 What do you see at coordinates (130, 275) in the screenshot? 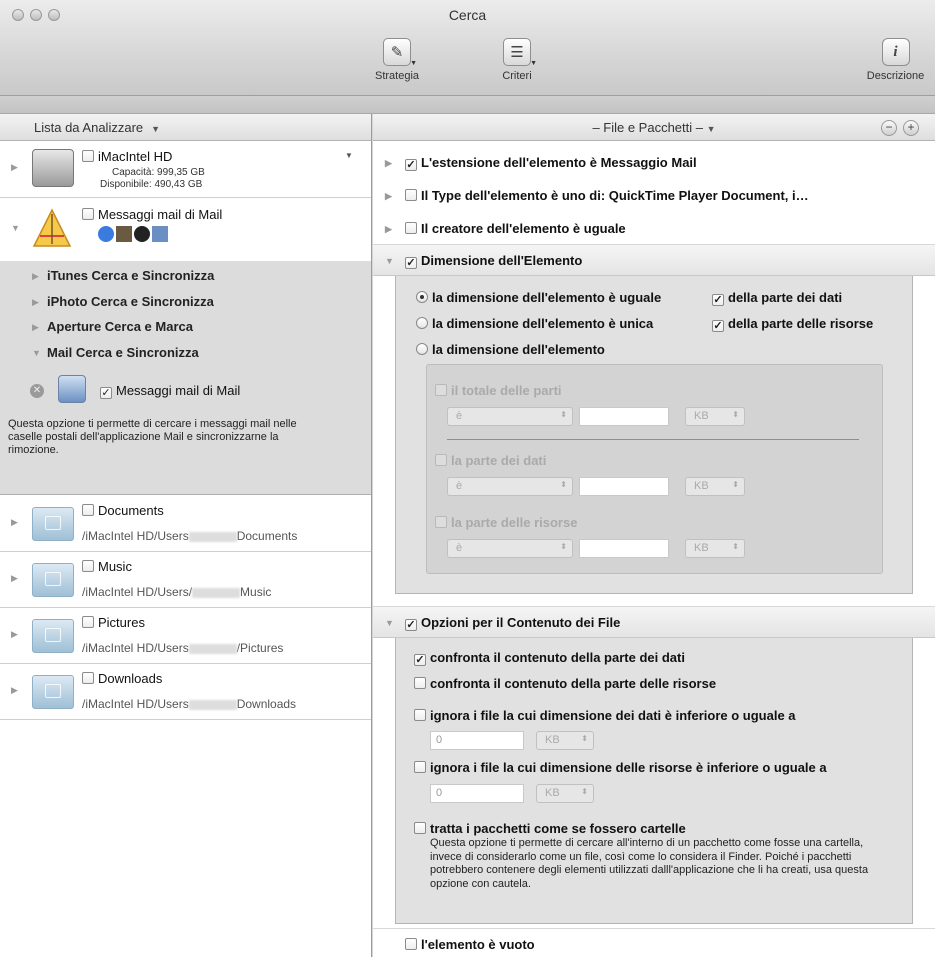
I see `section-itunes: iTunes Cerca e Sincronizza` at bounding box center [130, 275].